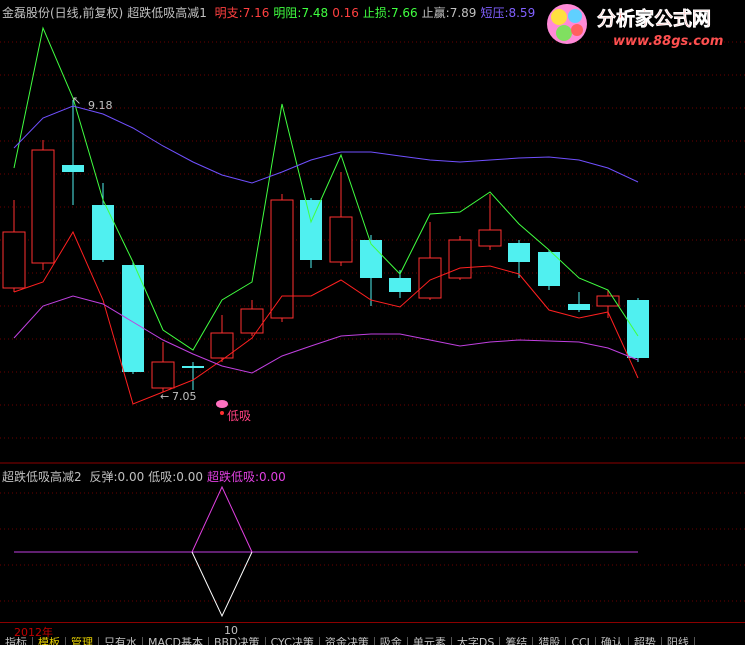 This screenshot has height=645, width=745. Describe the element at coordinates (326, 144) in the screenshot. I see `upper-band-line` at that location.